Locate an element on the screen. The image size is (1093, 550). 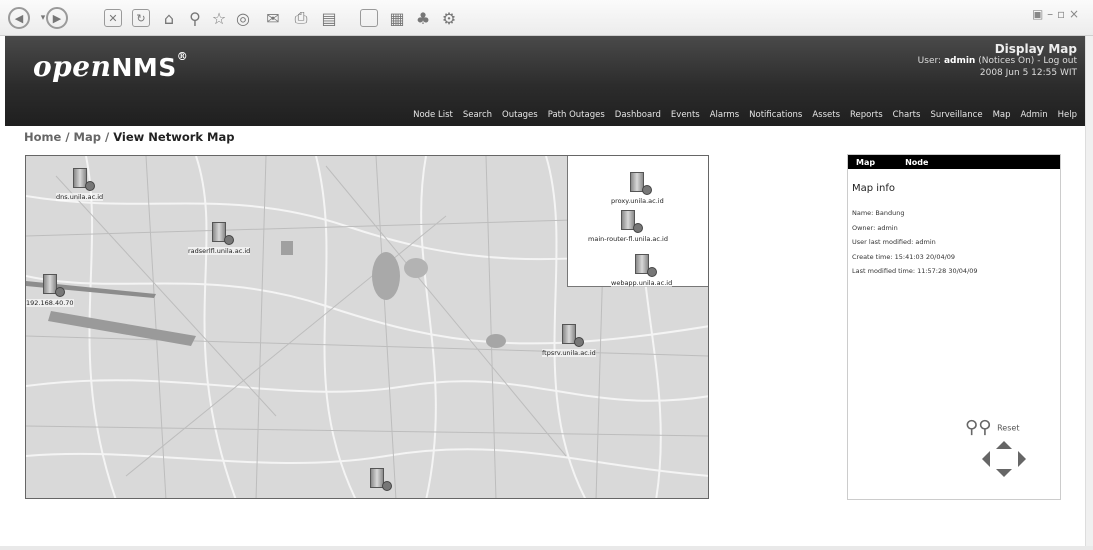
map-create-time: Create time: 15:41:03 20/04/09 is located at coordinates (904, 256).